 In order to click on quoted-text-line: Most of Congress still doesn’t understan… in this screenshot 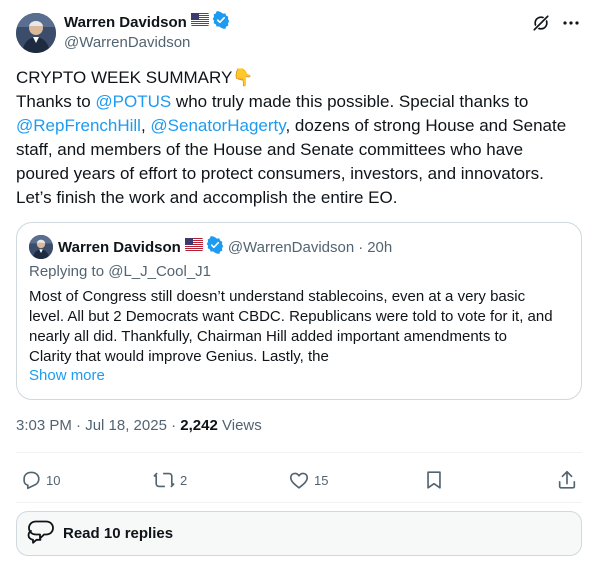, I will do `click(277, 296)`.